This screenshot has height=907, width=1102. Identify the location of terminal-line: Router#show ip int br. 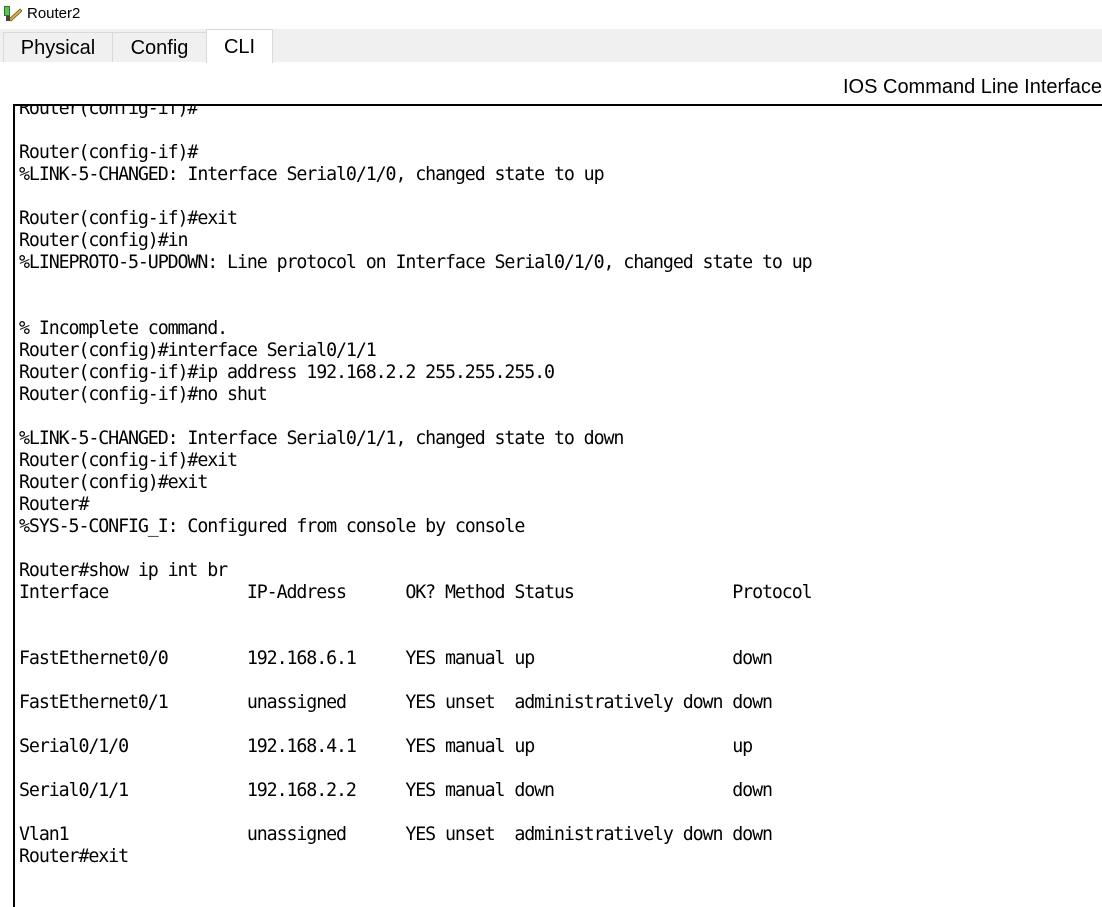
(123, 570).